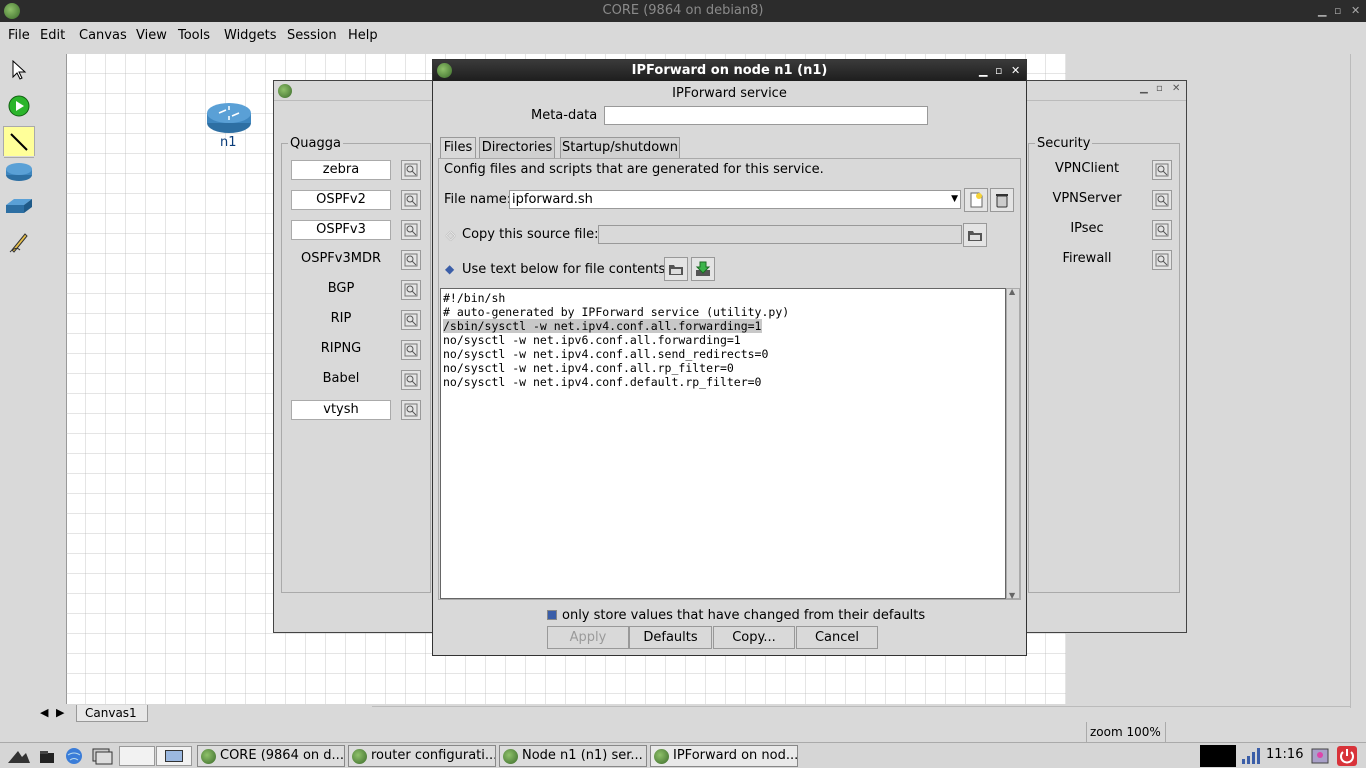 The width and height of the screenshot is (1366, 768). I want to click on scroll-up-icon: ▲, so click(1012, 291).